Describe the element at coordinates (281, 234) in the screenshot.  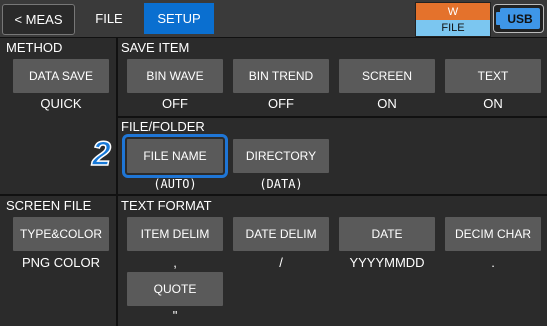
I see `date-delim-button: DATE DELIM` at that location.